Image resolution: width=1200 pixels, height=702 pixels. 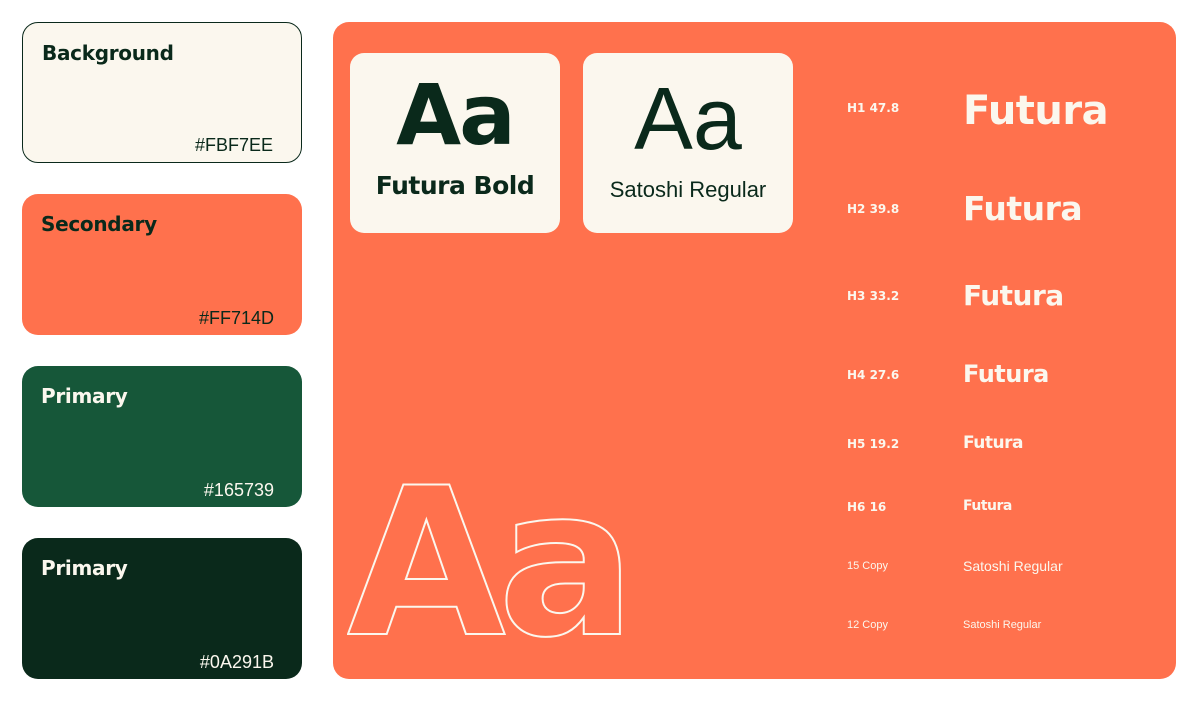 I want to click on scale-tag: 12 Copy, so click(x=867, y=625).